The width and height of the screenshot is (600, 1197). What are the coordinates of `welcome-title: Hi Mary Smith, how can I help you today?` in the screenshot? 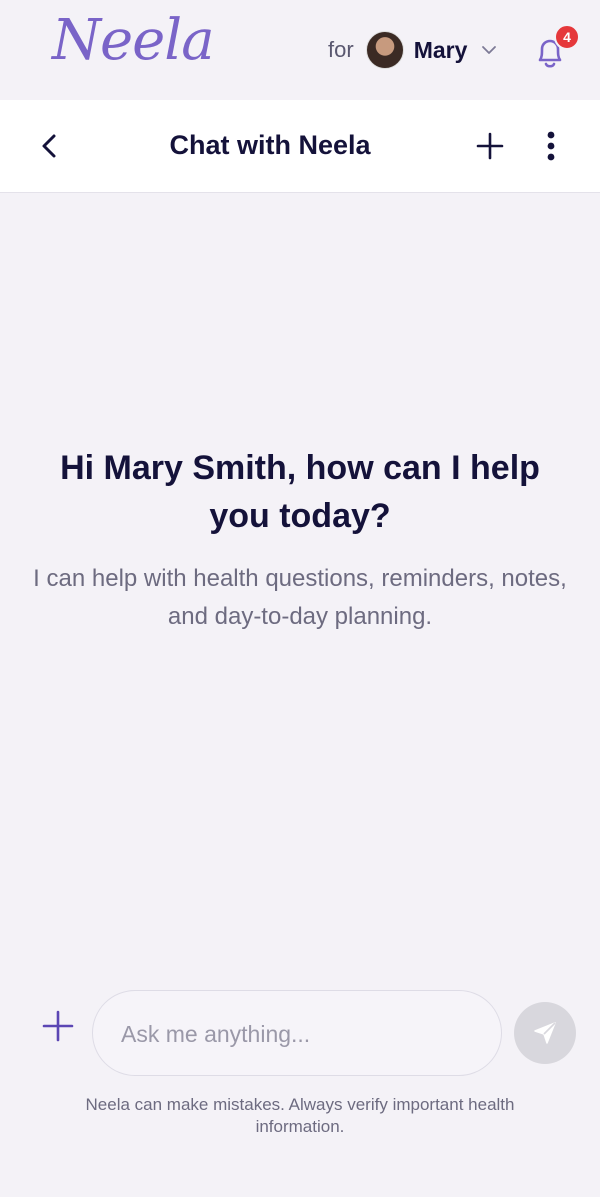 It's located at (300, 492).